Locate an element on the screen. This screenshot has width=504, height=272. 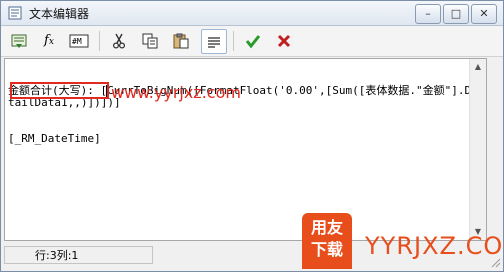
brand-logo-badge: 用友 下载 is located at coordinates (327, 241).